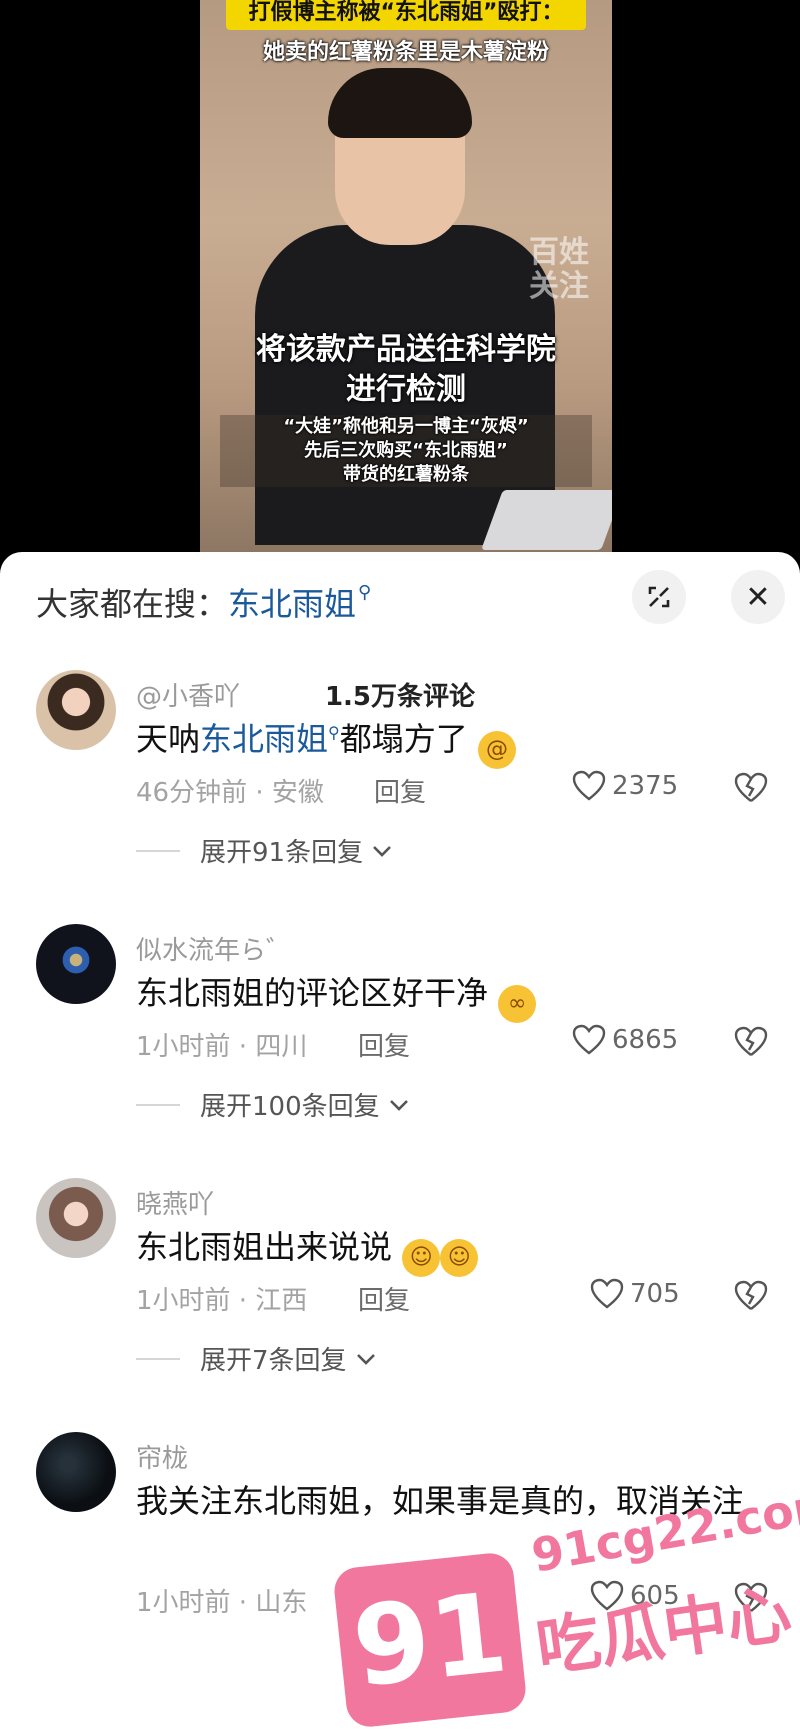 Image resolution: width=800 pixels, height=1733 pixels. I want to click on comment-meta: 1小时前 · 山东, so click(222, 1603).